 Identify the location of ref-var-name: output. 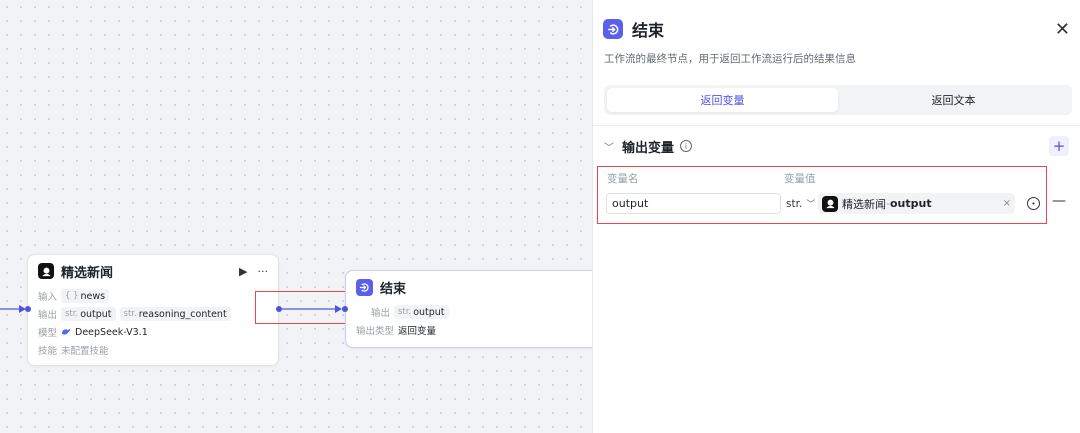
(910, 203).